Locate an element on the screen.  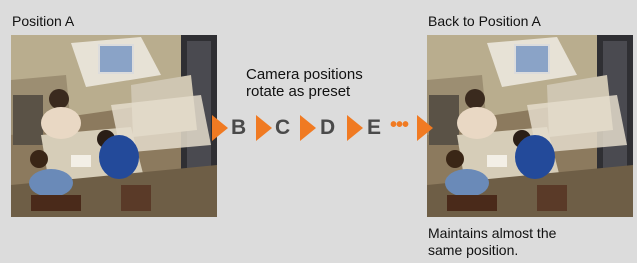
back-to-position-a-label: Back to Position A is located at coordinates (484, 21).